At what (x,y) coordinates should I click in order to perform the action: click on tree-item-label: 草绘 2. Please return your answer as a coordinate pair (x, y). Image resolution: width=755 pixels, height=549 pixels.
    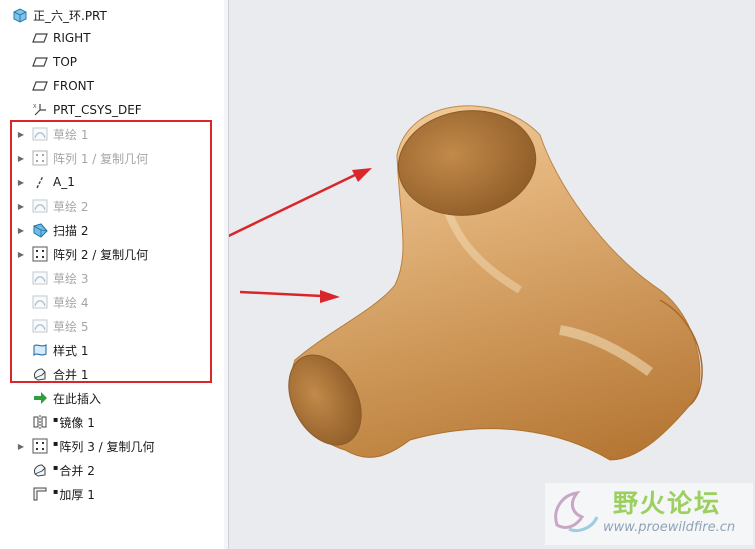
    Looking at the image, I should click on (71, 206).